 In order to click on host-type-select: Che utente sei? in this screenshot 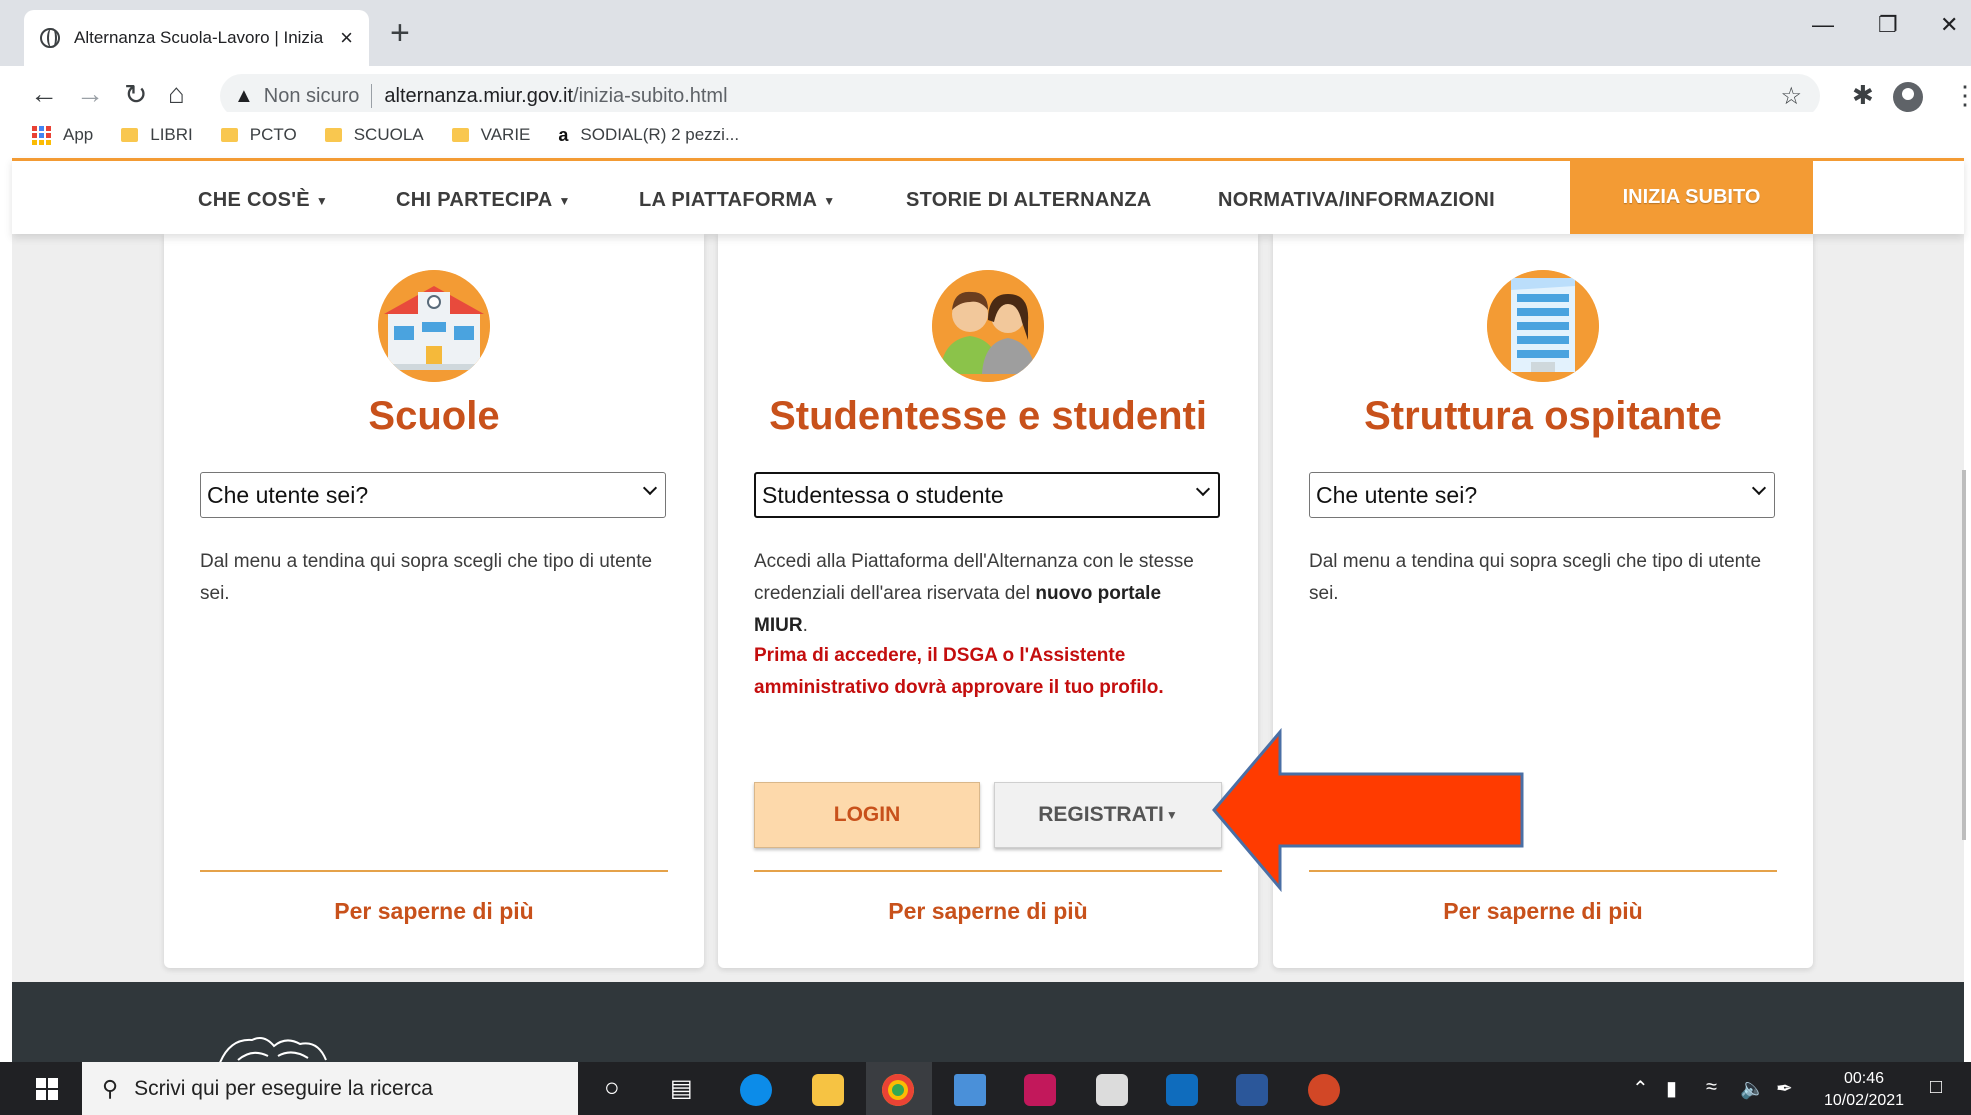, I will do `click(1542, 495)`.